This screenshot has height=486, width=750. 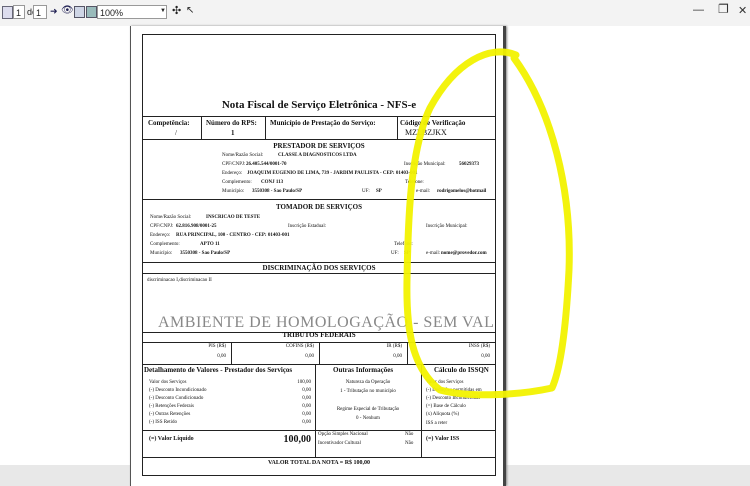 What do you see at coordinates (742, 10) in the screenshot?
I see `close-icon: ✕` at bounding box center [742, 10].